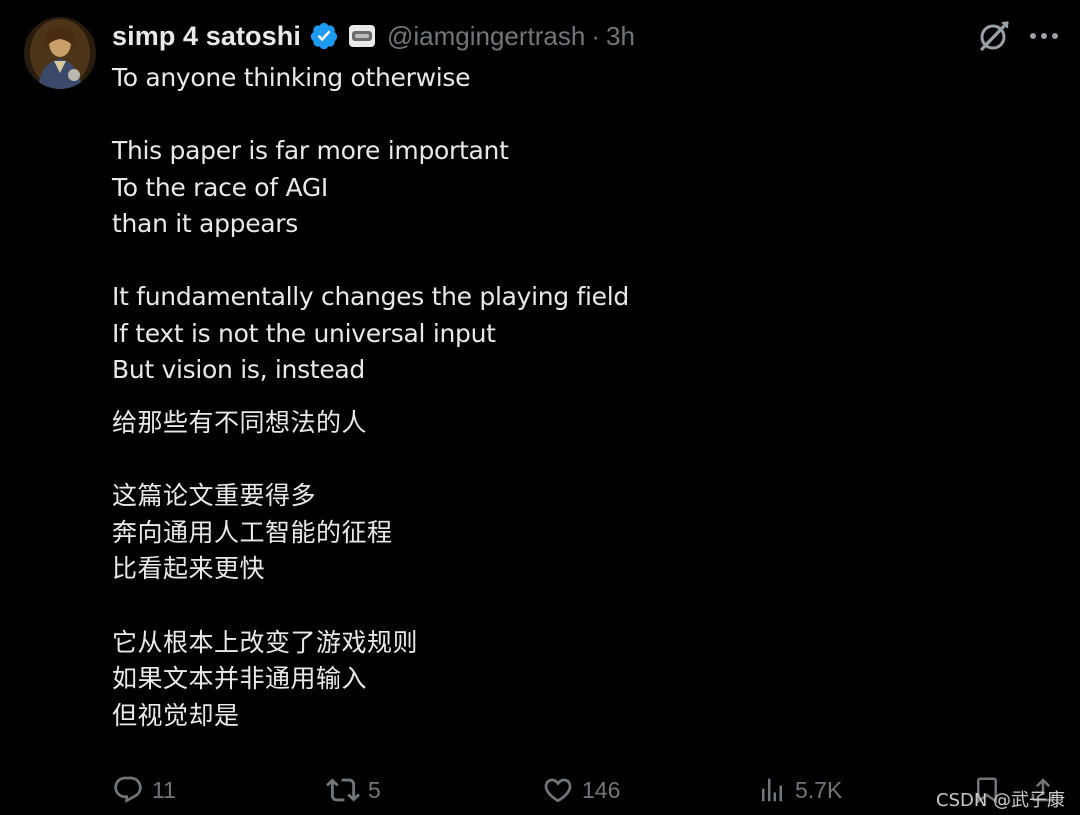 This screenshot has height=815, width=1080. I want to click on like-button: 146, so click(581, 790).